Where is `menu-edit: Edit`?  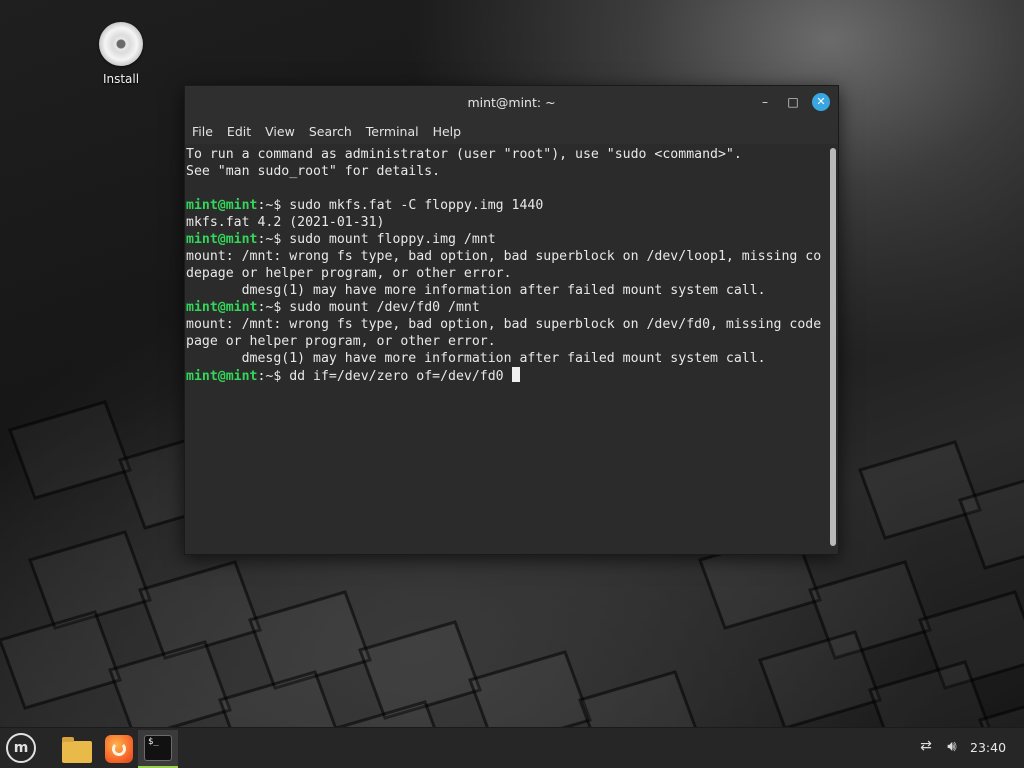
menu-edit: Edit is located at coordinates (239, 131).